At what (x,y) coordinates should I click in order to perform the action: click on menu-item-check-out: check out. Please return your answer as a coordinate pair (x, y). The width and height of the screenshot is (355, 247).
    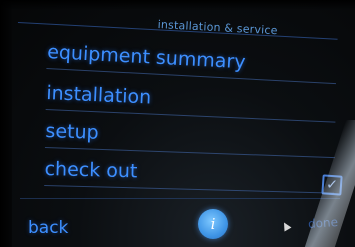
    Looking at the image, I should click on (189, 174).